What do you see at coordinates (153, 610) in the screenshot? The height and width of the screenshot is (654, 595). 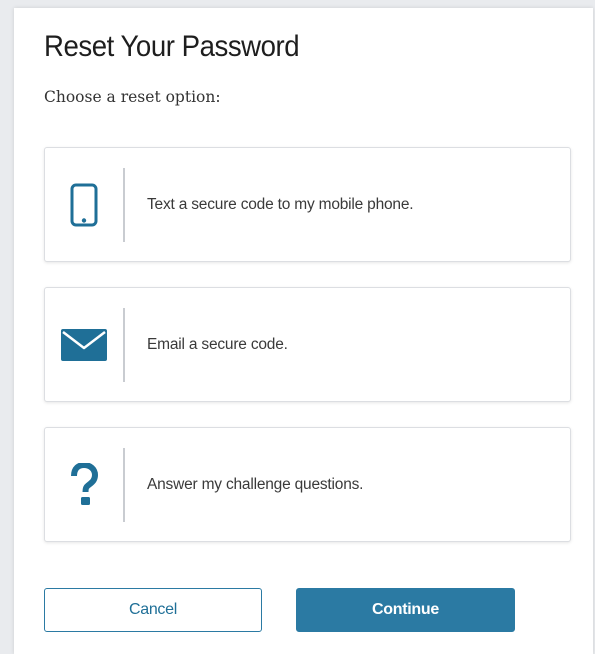 I see `cancel-button: Cancel` at bounding box center [153, 610].